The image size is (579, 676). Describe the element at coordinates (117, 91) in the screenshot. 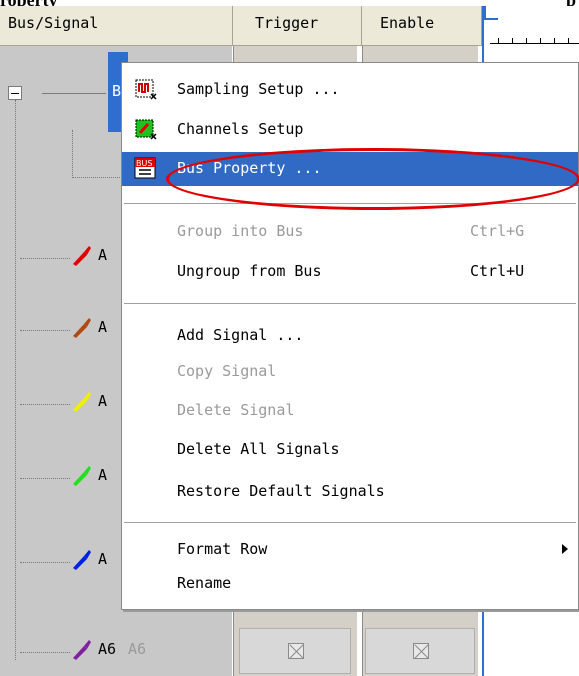

I see `bus-label: B` at that location.